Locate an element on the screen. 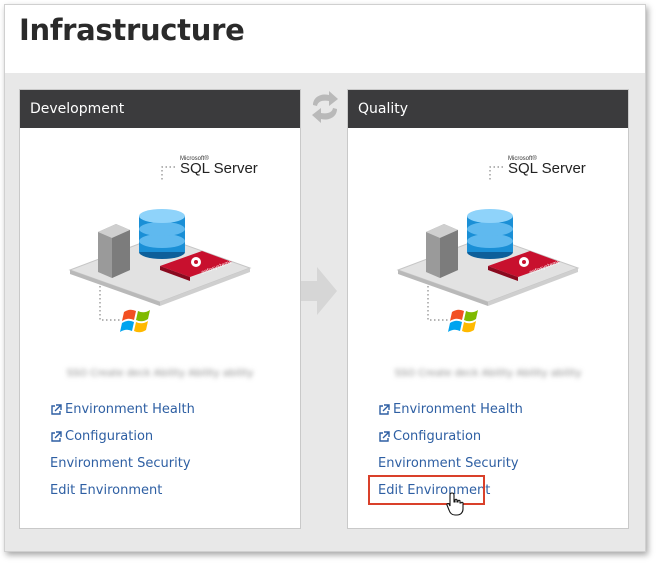 This screenshot has width=659, height=566. edit-environment-highlight is located at coordinates (426, 490).